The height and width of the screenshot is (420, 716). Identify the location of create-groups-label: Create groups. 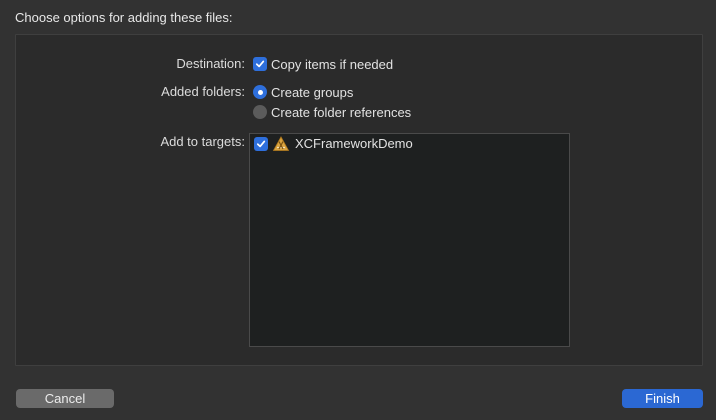
(312, 92).